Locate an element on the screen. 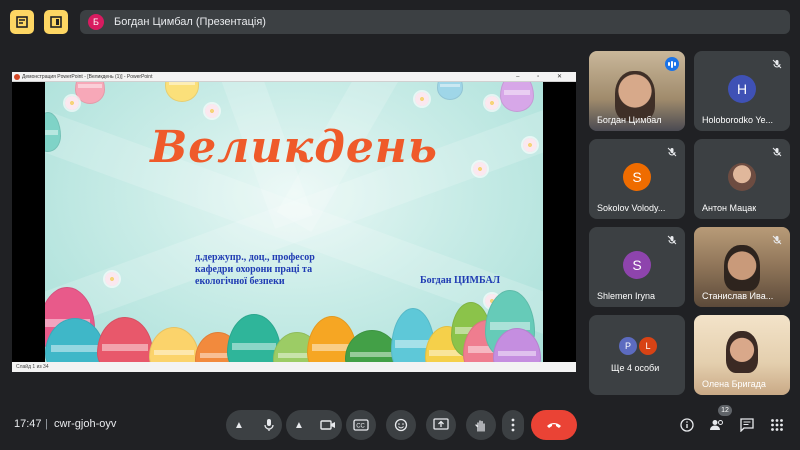 The height and width of the screenshot is (450, 800). info-icon is located at coordinates (687, 425).